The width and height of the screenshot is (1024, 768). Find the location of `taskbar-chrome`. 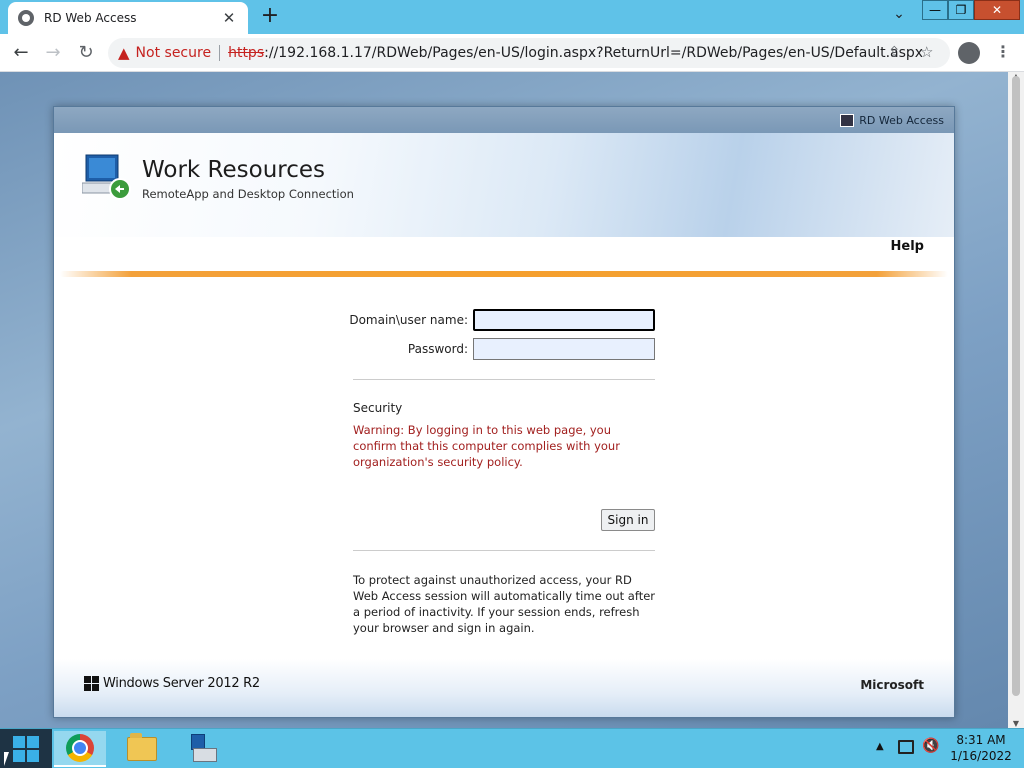

taskbar-chrome is located at coordinates (80, 749).